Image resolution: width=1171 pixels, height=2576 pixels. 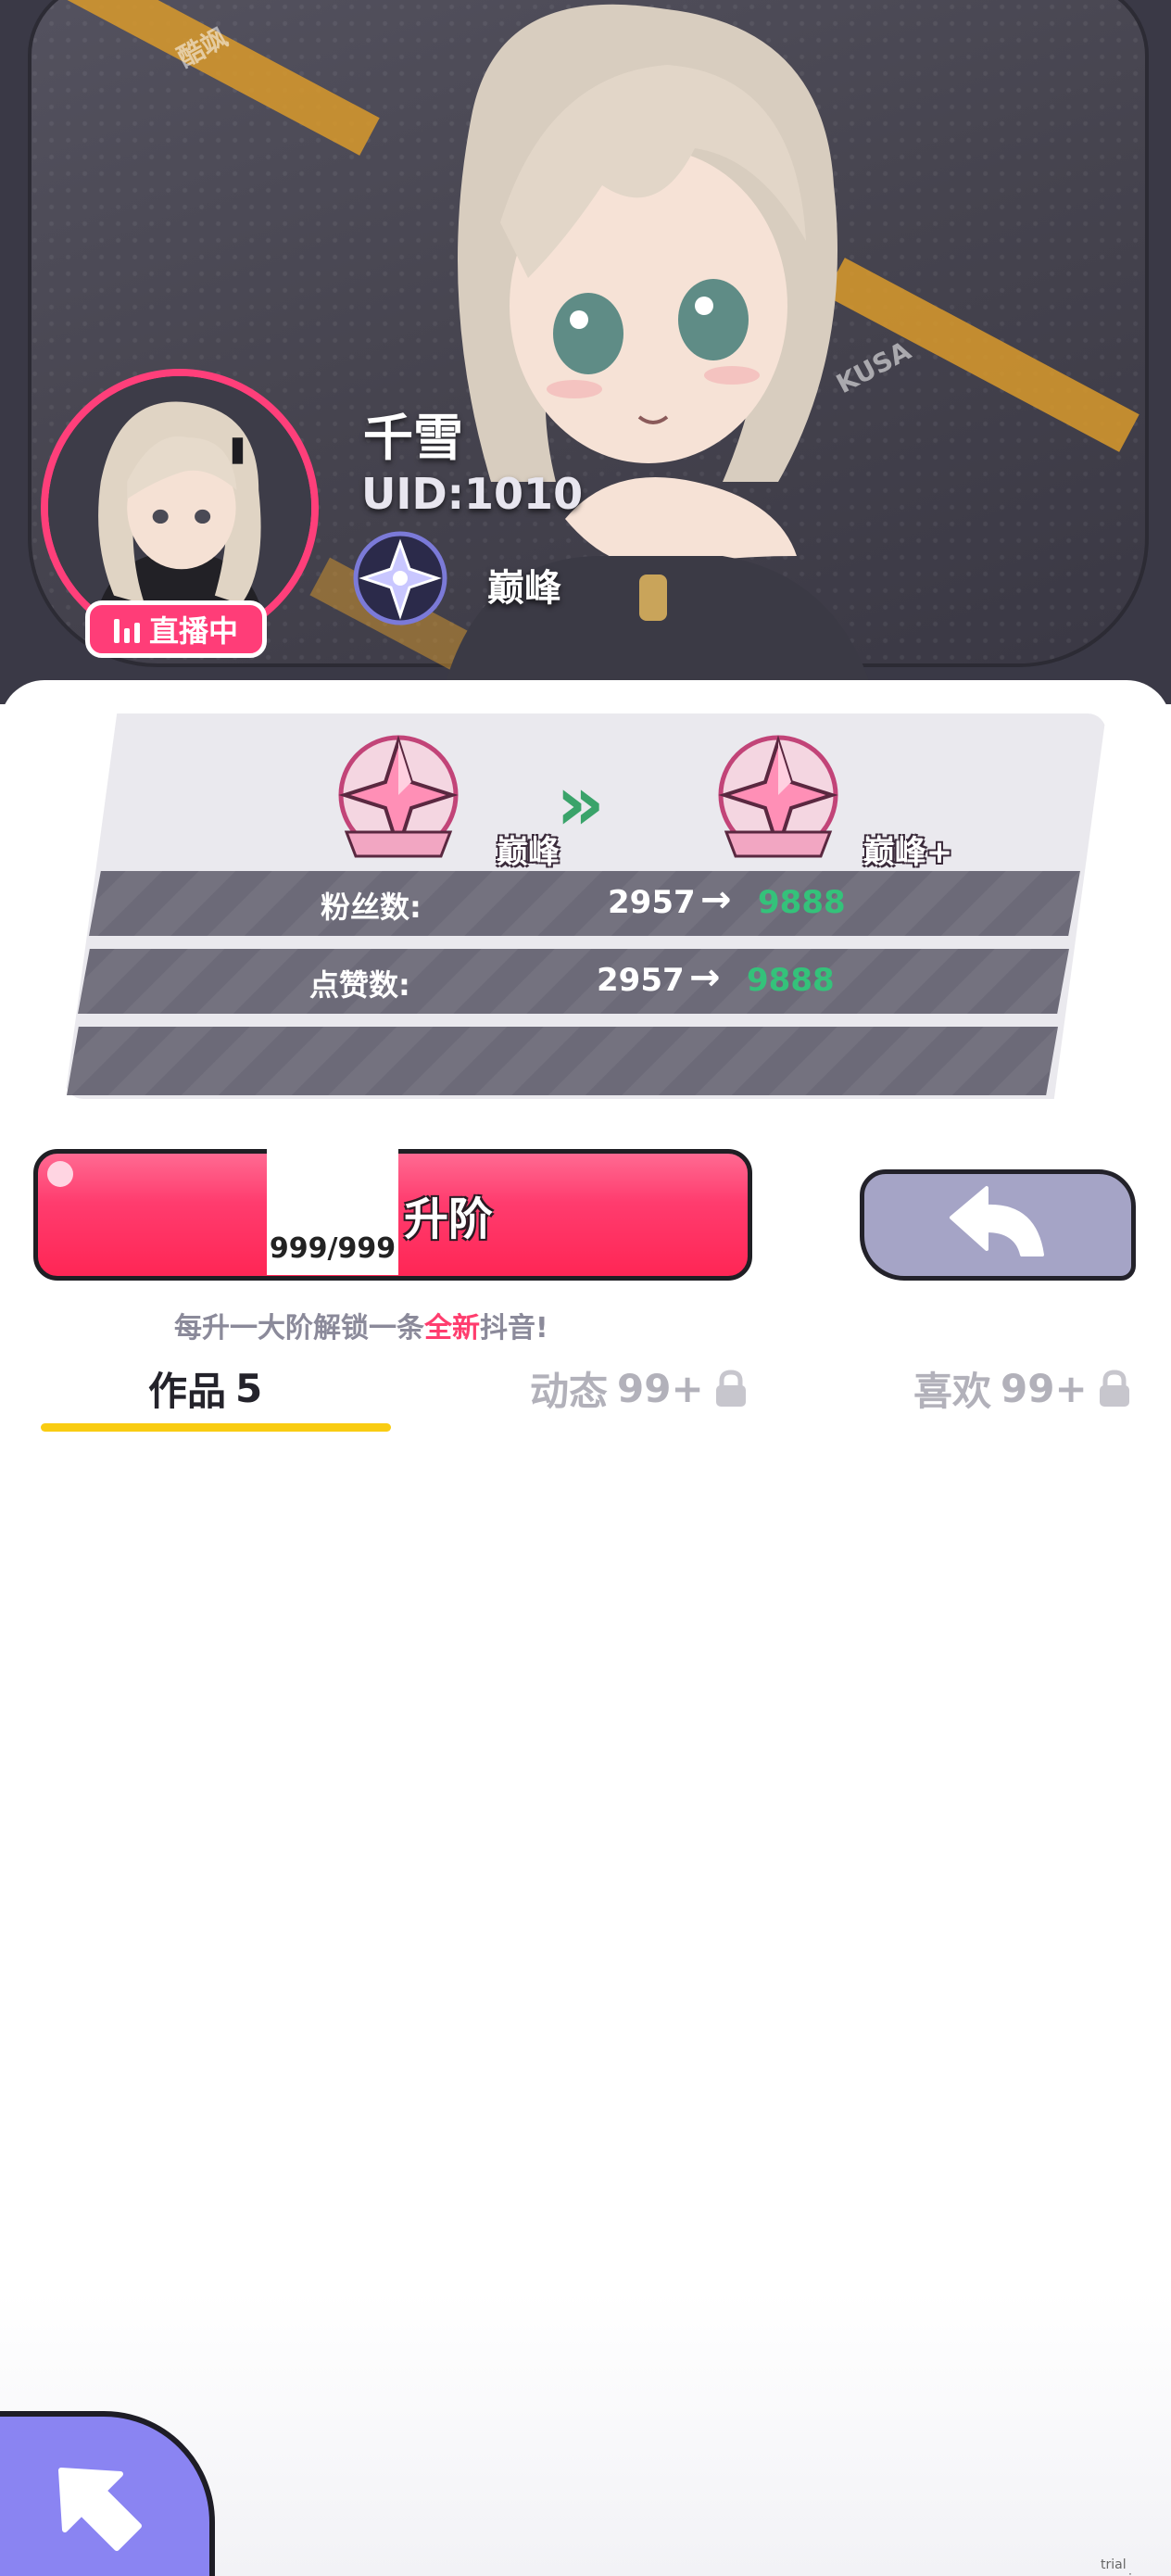 I want to click on hint-highlight: 全新, so click(x=452, y=1329).